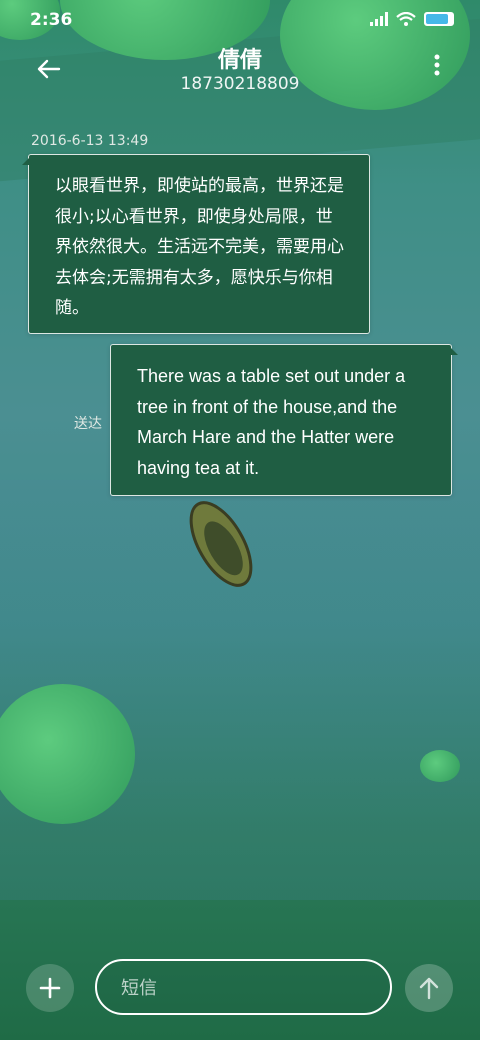 This screenshot has height=1040, width=480. I want to click on status-bar: 2:36, so click(240, 20).